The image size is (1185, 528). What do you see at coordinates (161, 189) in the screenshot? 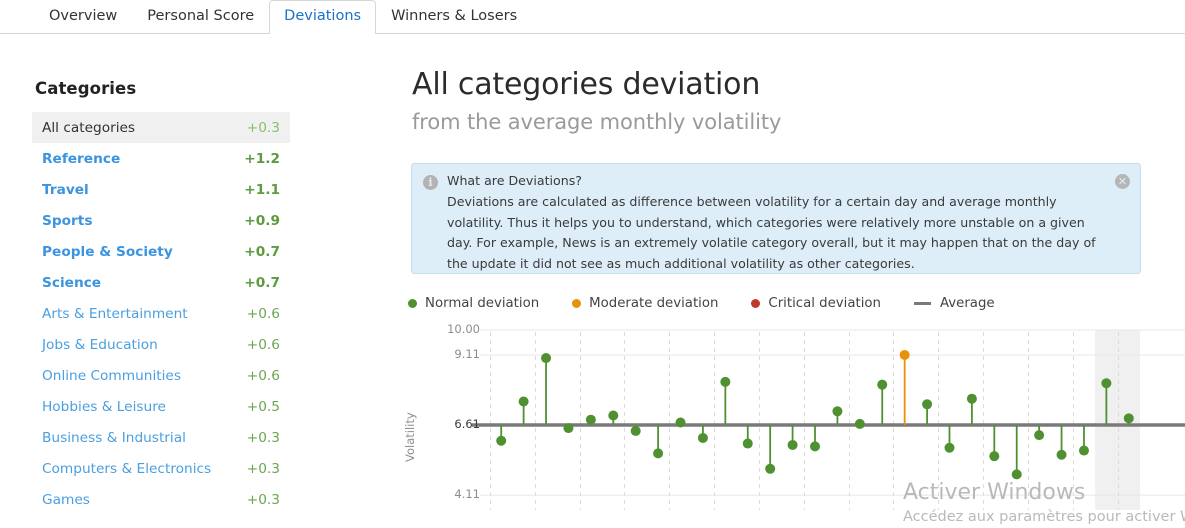
I see `category-row: Travel +1.1` at bounding box center [161, 189].